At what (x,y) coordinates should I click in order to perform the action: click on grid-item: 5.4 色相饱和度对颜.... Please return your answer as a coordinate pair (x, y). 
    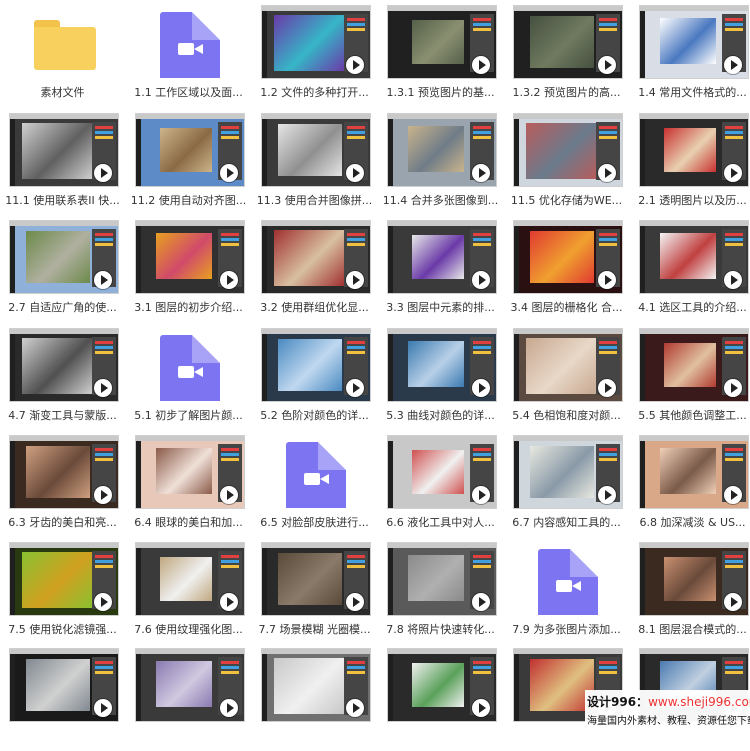
    Looking at the image, I should click on (566, 377).